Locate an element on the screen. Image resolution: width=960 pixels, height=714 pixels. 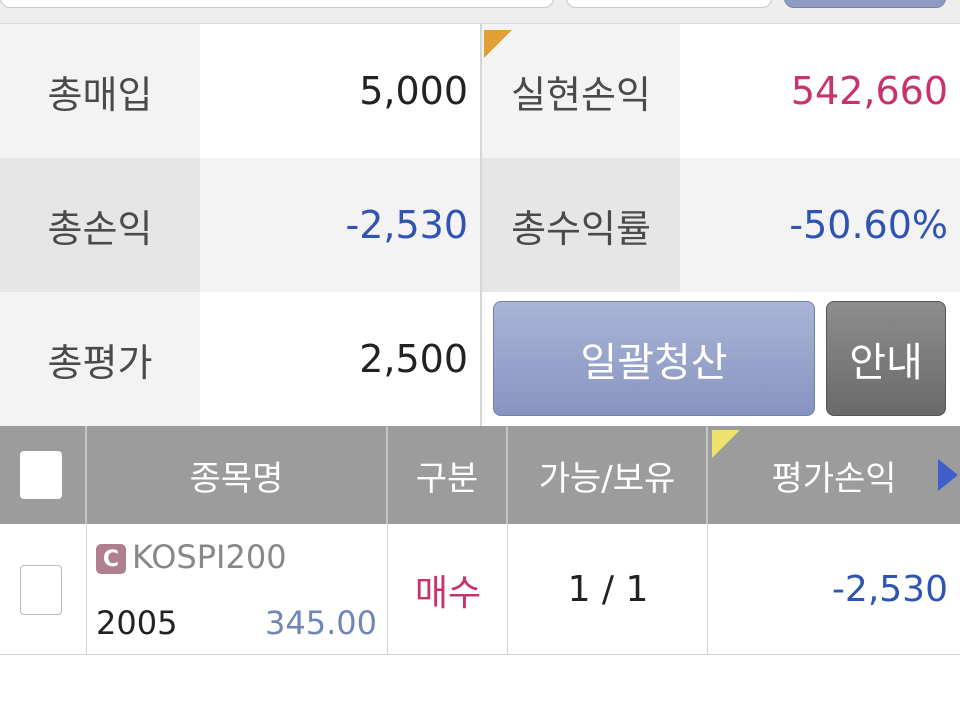
account-select is located at coordinates (277, 4).